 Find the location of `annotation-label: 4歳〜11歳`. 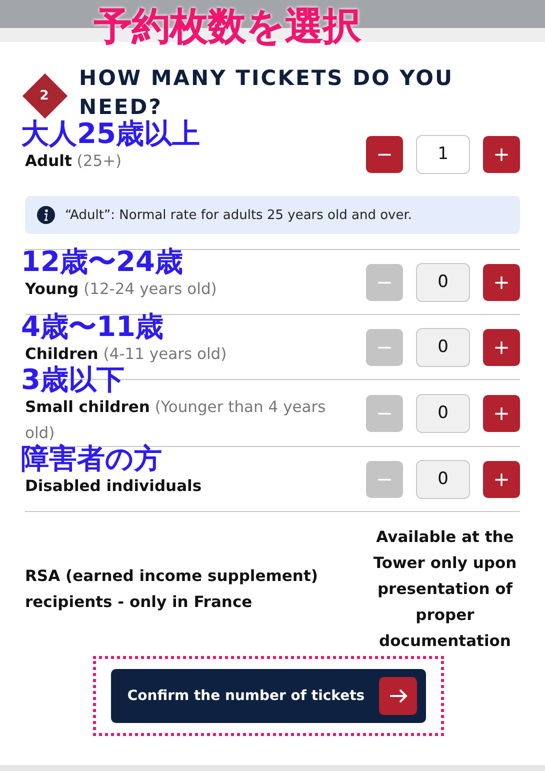

annotation-label: 4歳〜11歳 is located at coordinates (92, 327).